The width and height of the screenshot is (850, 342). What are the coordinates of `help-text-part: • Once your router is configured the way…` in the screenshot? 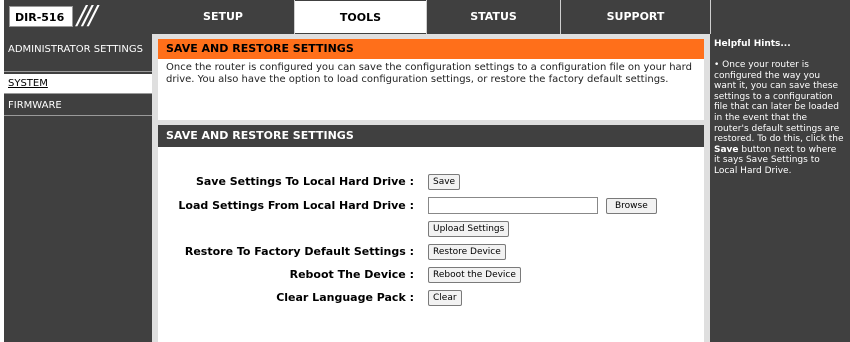 It's located at (779, 102).